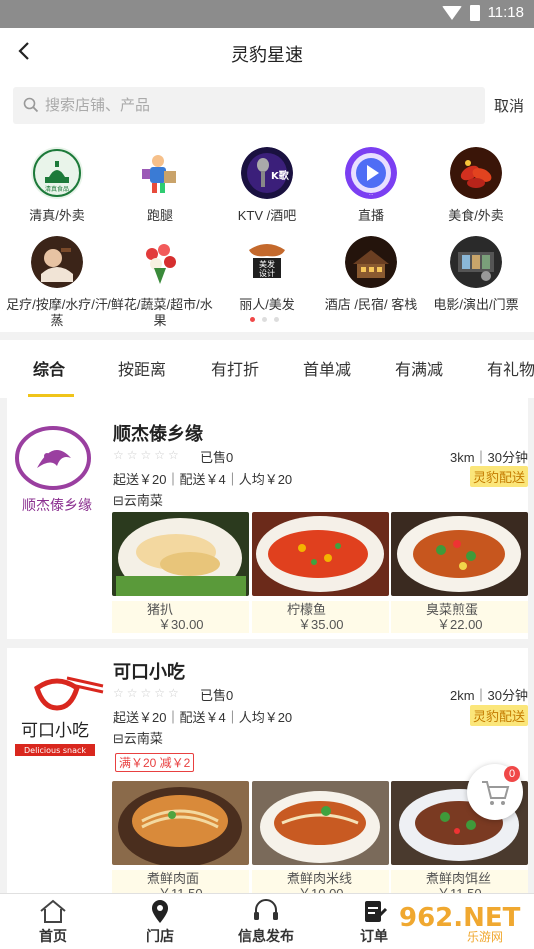 This screenshot has width=534, height=949. What do you see at coordinates (476, 215) in the screenshot?
I see `category-label: 美食/外卖` at bounding box center [476, 215].